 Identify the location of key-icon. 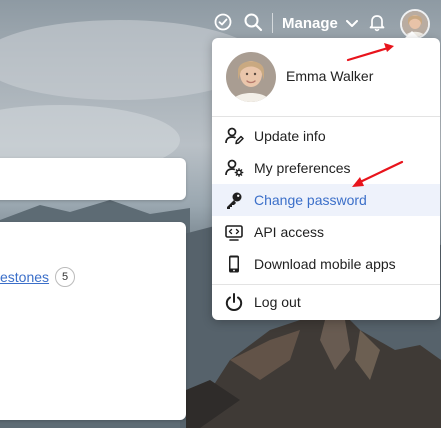
(234, 200).